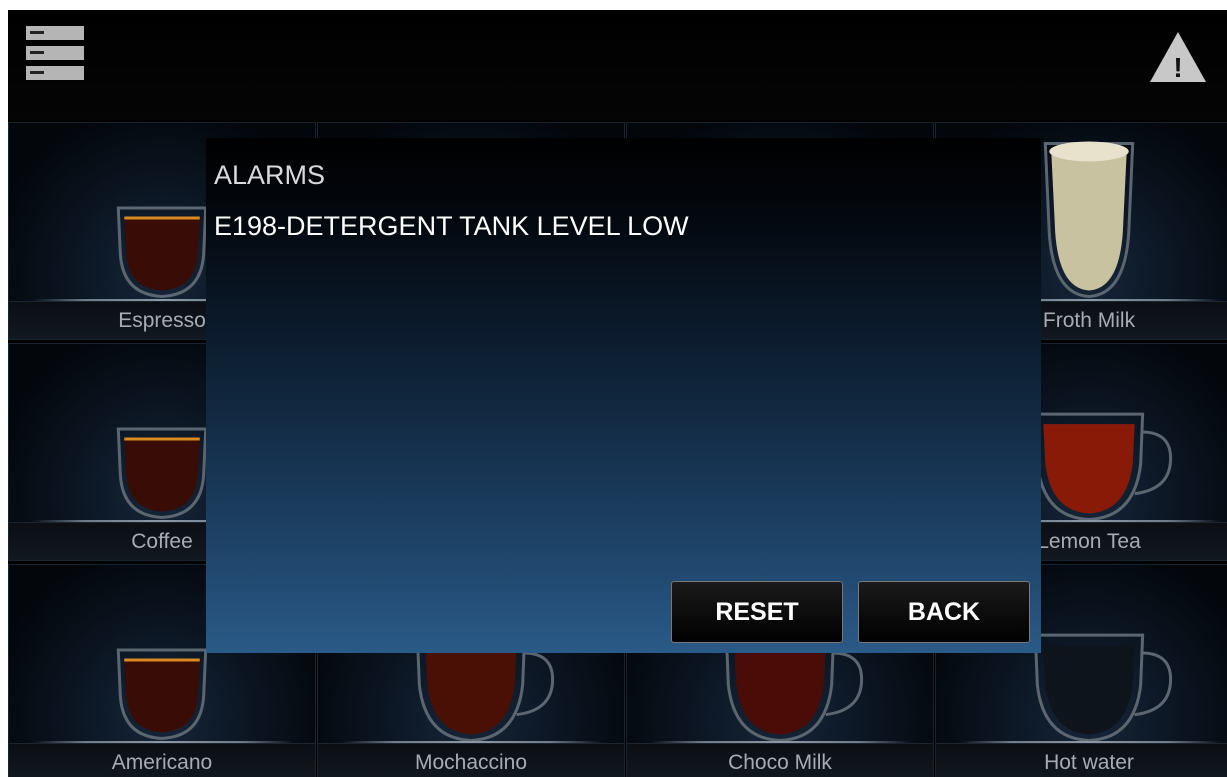 This screenshot has width=1227, height=777. What do you see at coordinates (471, 760) in the screenshot?
I see `product-label: Mochaccino` at bounding box center [471, 760].